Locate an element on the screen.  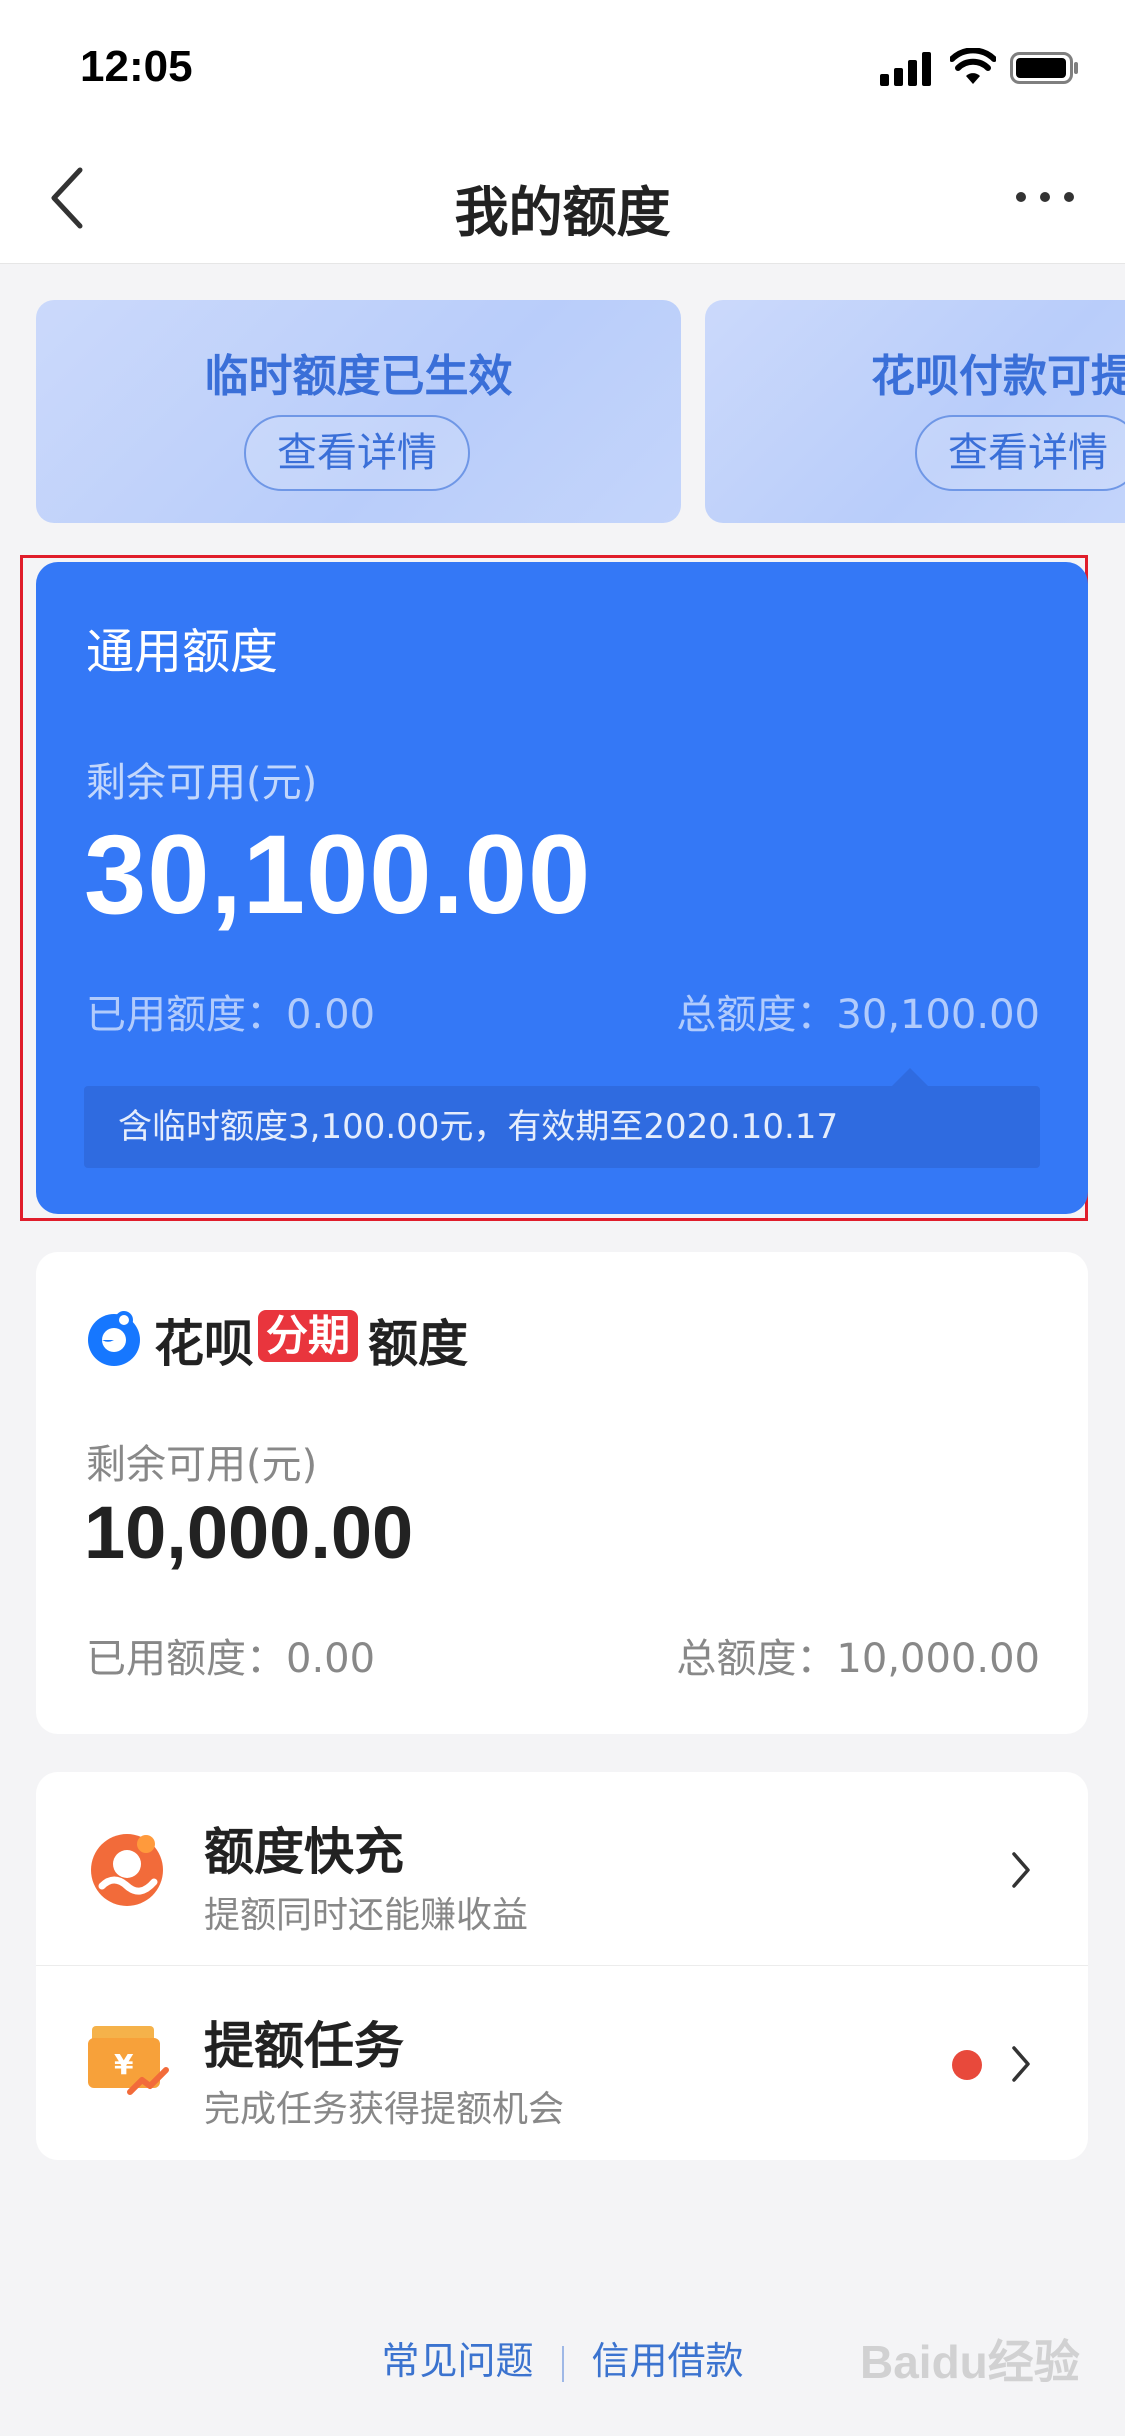
quota-label: 额度 is located at coordinates (418, 1344).